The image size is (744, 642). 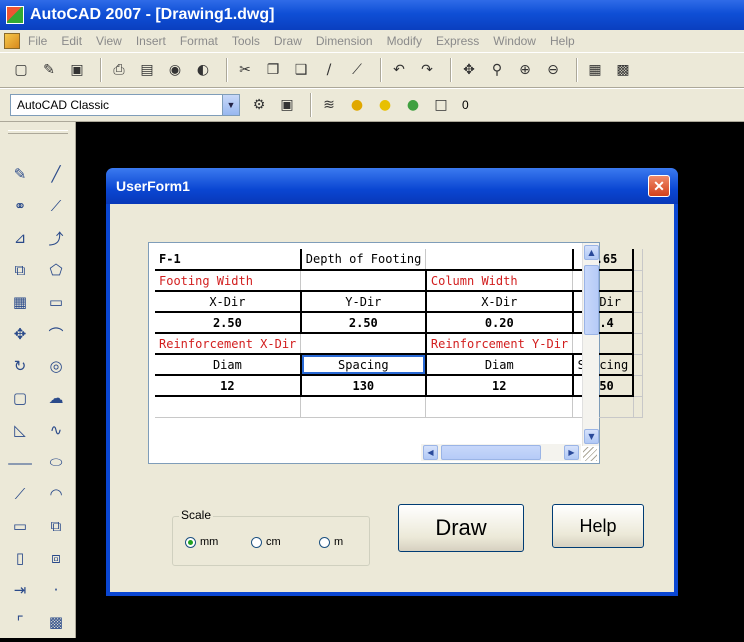 What do you see at coordinates (598, 526) in the screenshot?
I see `help-button: Help` at bounding box center [598, 526].